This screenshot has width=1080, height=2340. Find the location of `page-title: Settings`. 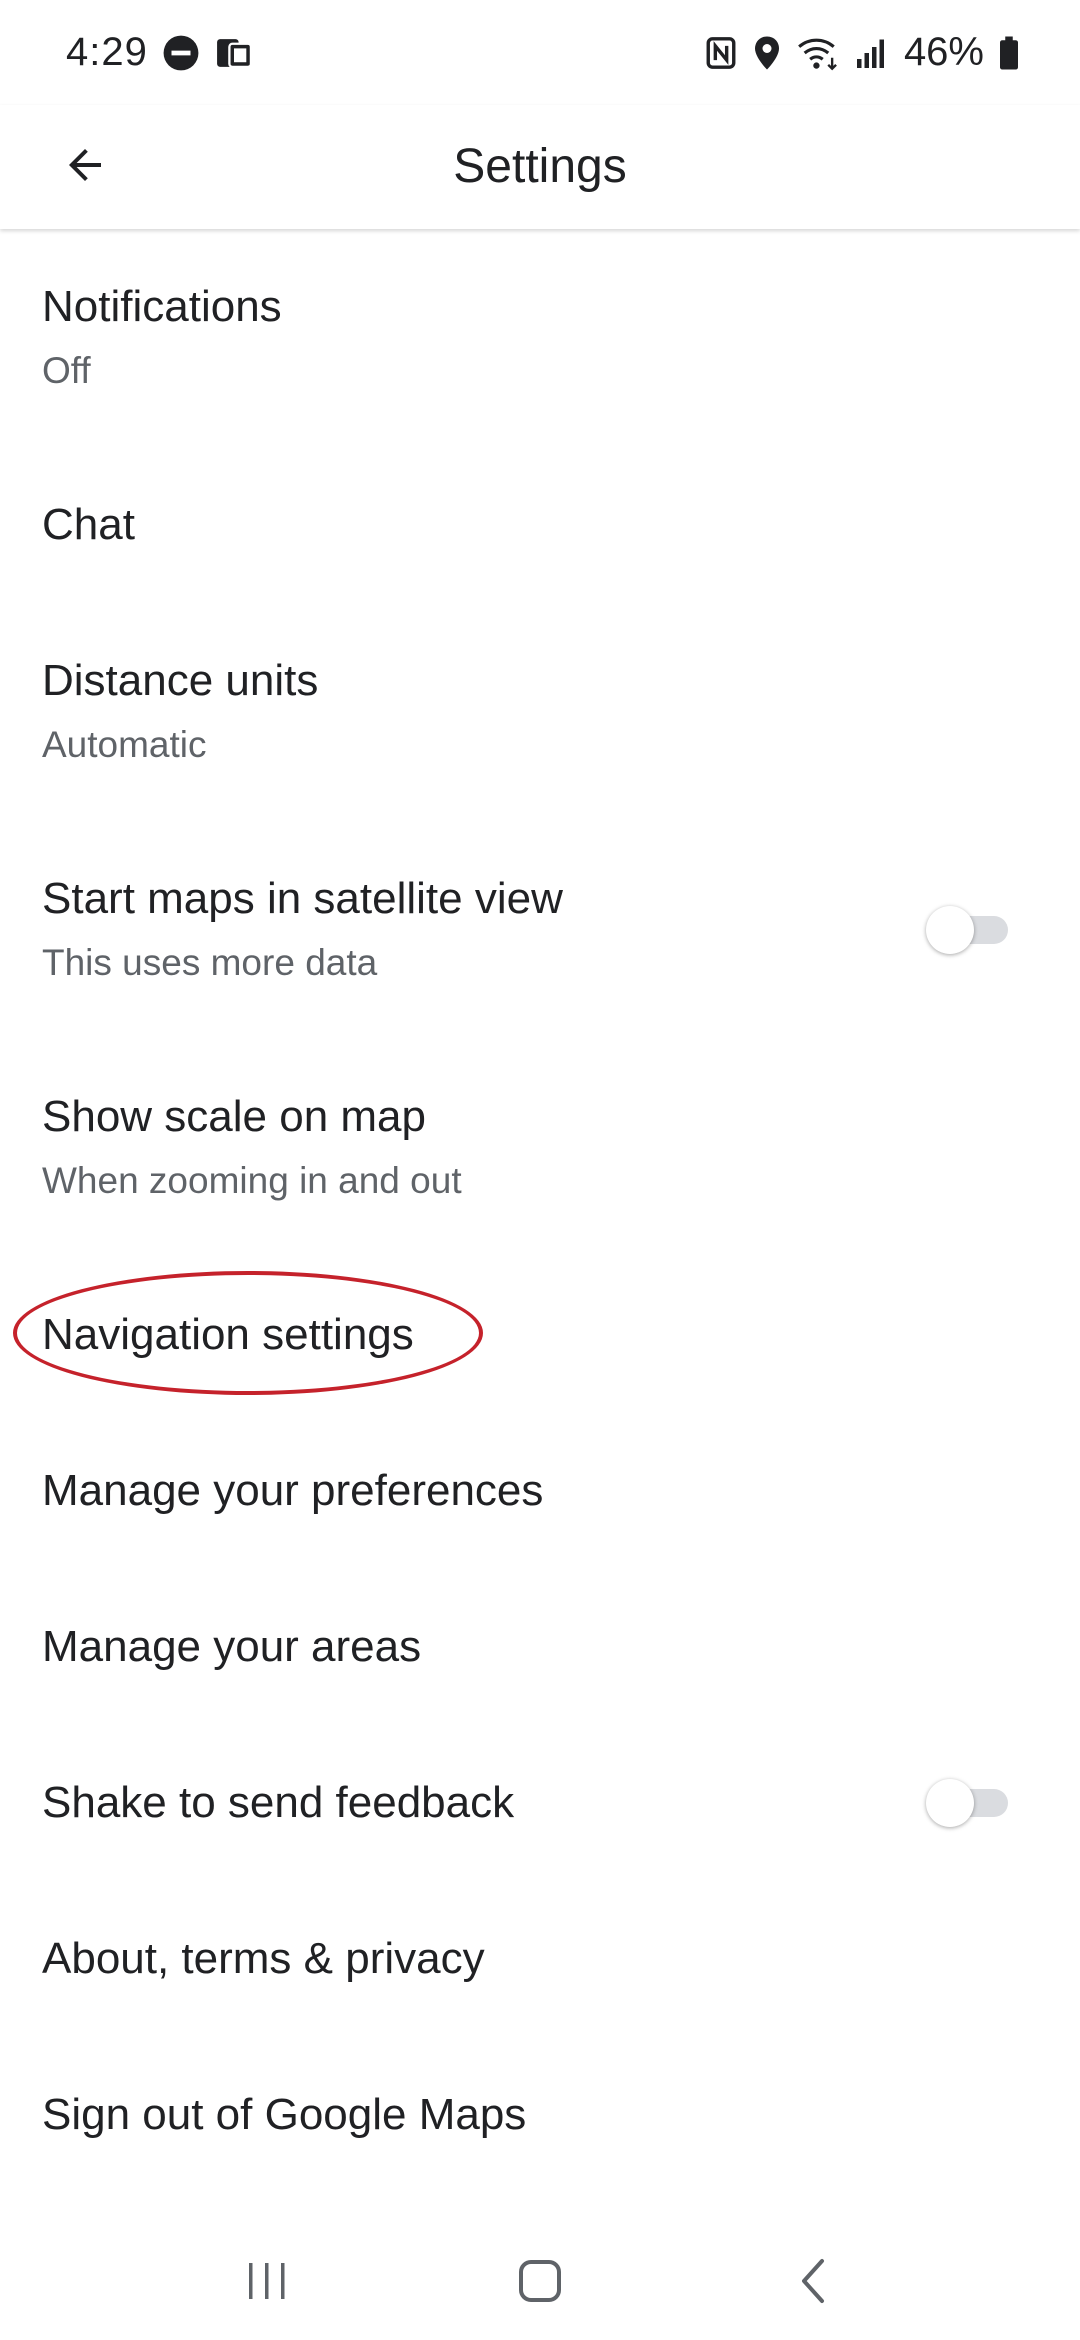

page-title: Settings is located at coordinates (540, 166).